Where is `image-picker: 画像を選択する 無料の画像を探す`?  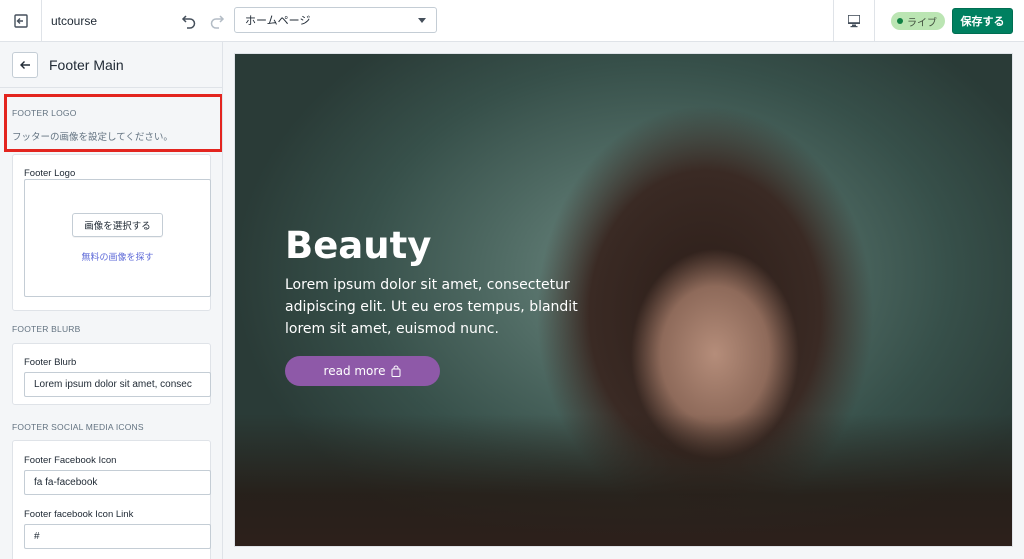 image-picker: 画像を選択する 無料の画像を探す is located at coordinates (117, 238).